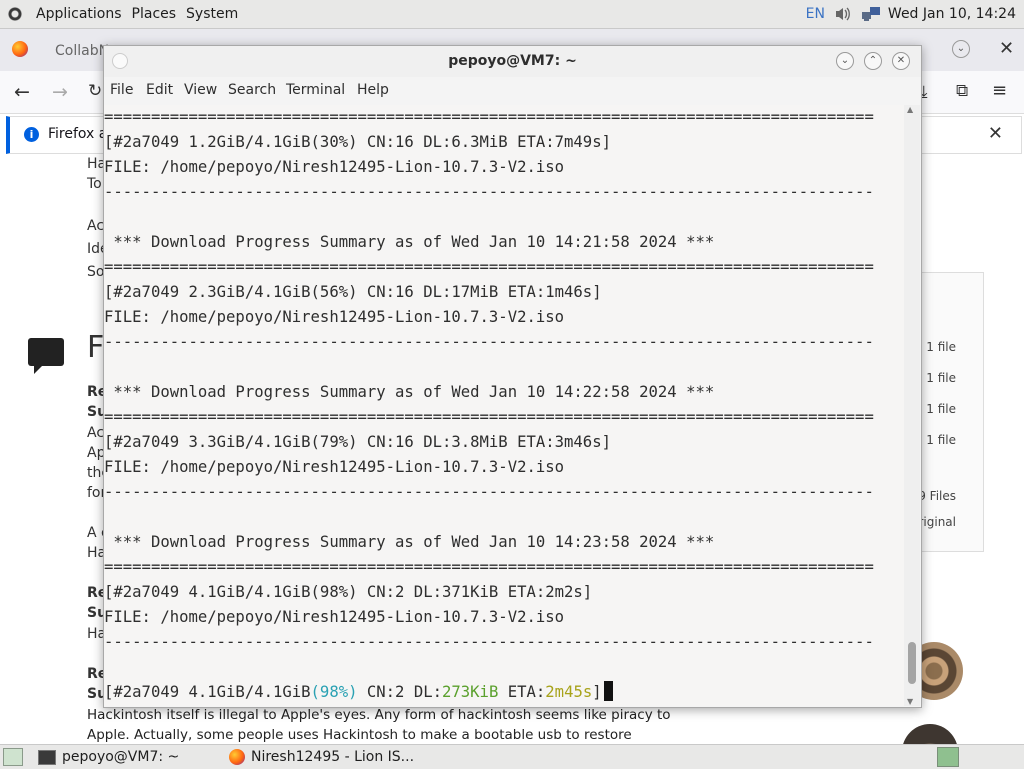  Describe the element at coordinates (31, 134) in the screenshot. I see `info-icon: i` at that location.